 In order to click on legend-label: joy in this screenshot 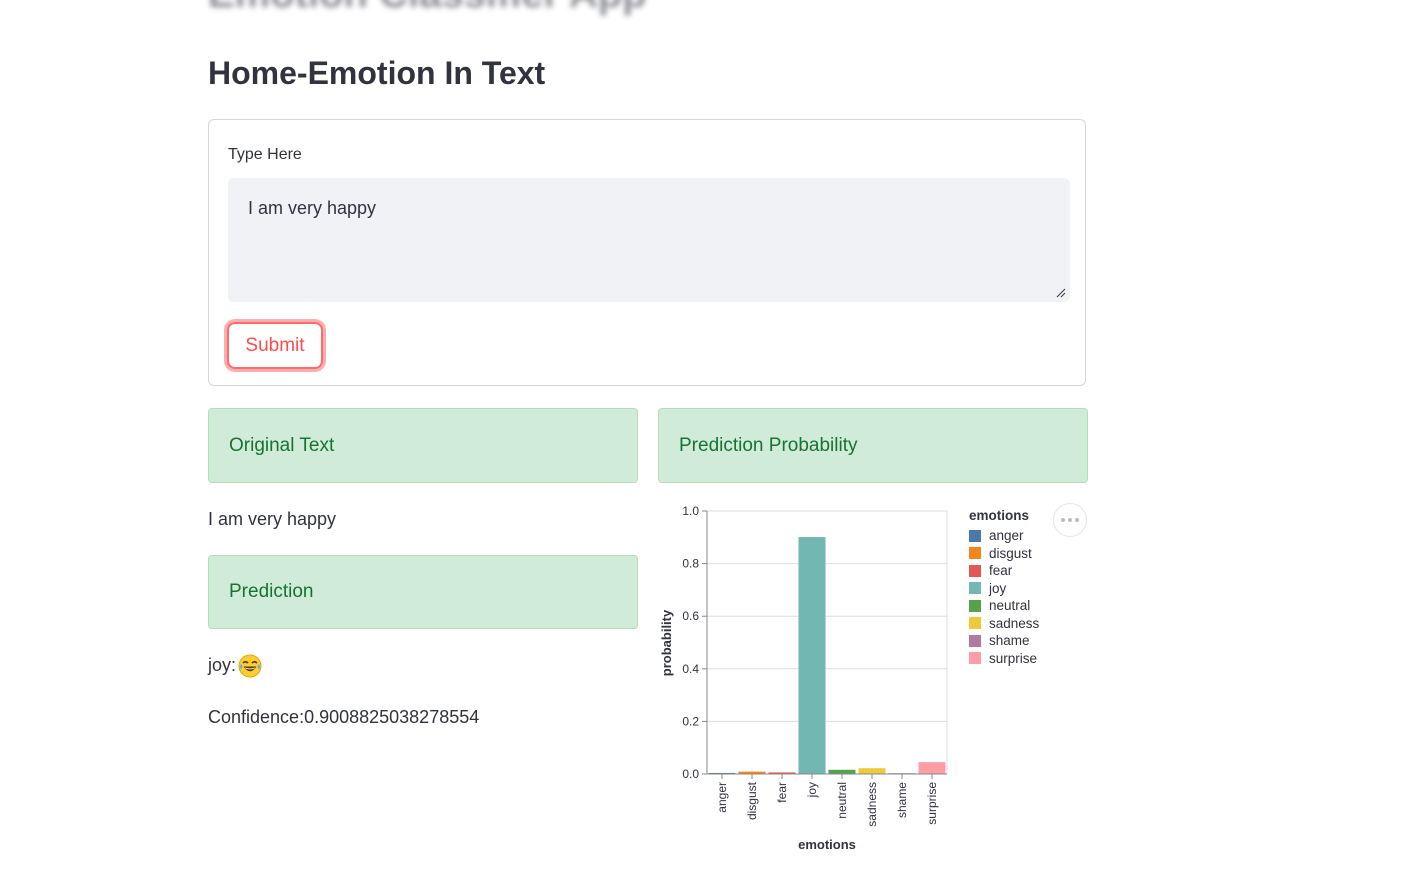, I will do `click(998, 588)`.